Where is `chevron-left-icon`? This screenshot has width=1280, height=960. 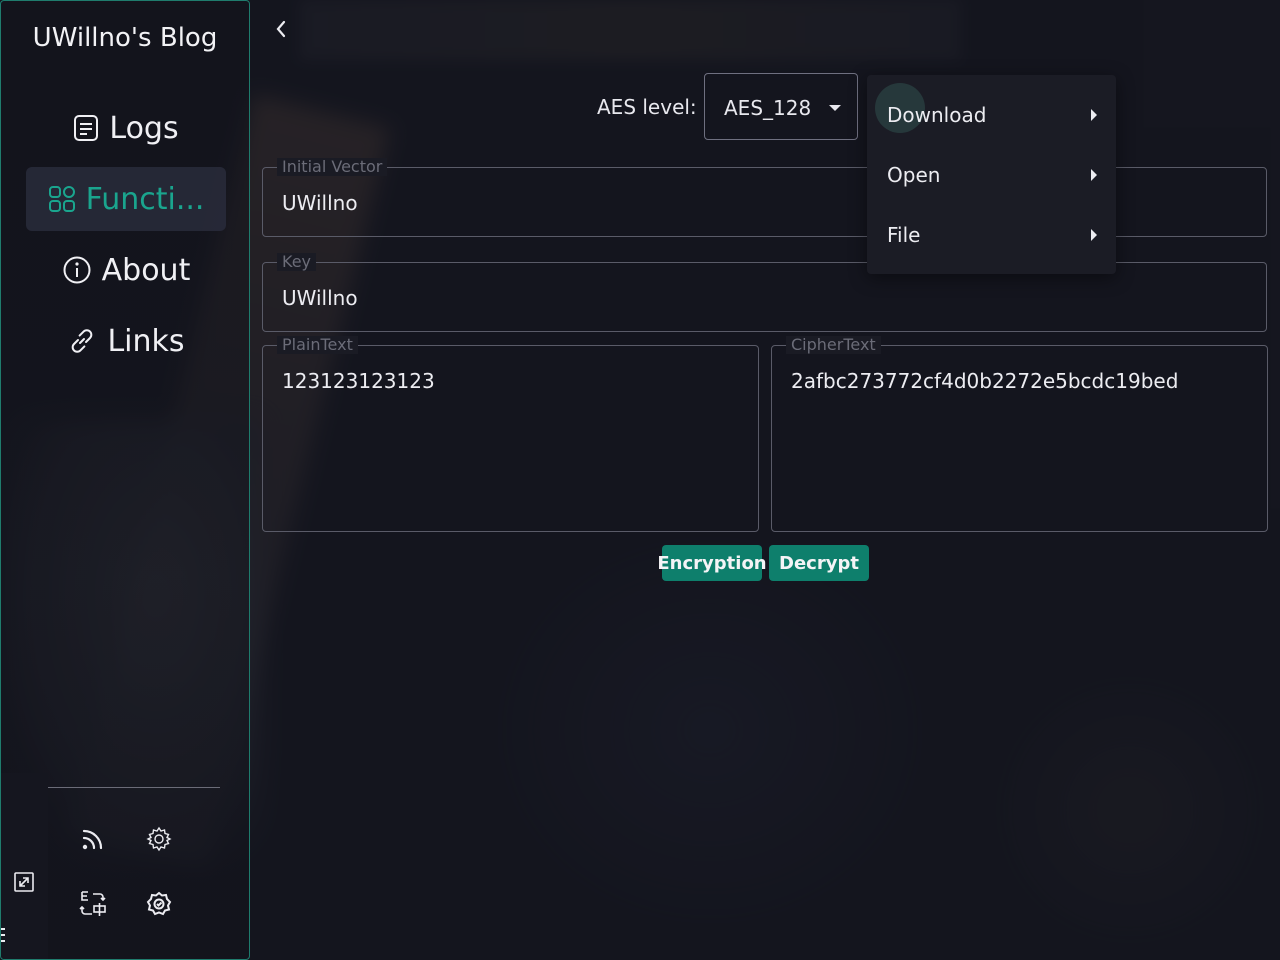 chevron-left-icon is located at coordinates (281, 31).